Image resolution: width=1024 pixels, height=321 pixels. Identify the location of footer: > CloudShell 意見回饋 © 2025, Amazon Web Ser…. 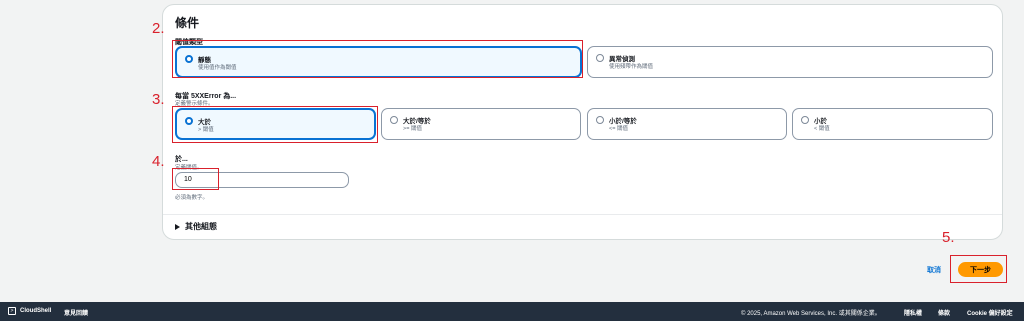
(512, 311).